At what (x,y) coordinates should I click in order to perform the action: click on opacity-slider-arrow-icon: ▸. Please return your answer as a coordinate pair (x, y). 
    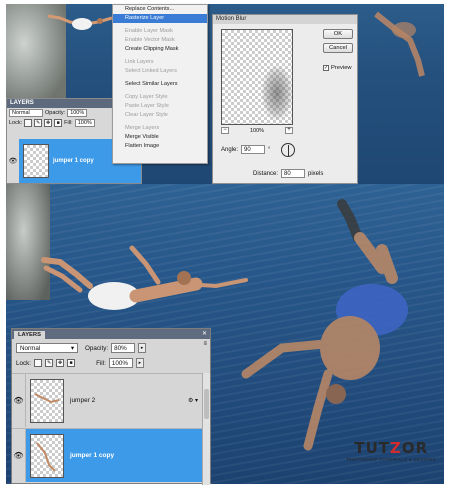
    Looking at the image, I should click on (142, 348).